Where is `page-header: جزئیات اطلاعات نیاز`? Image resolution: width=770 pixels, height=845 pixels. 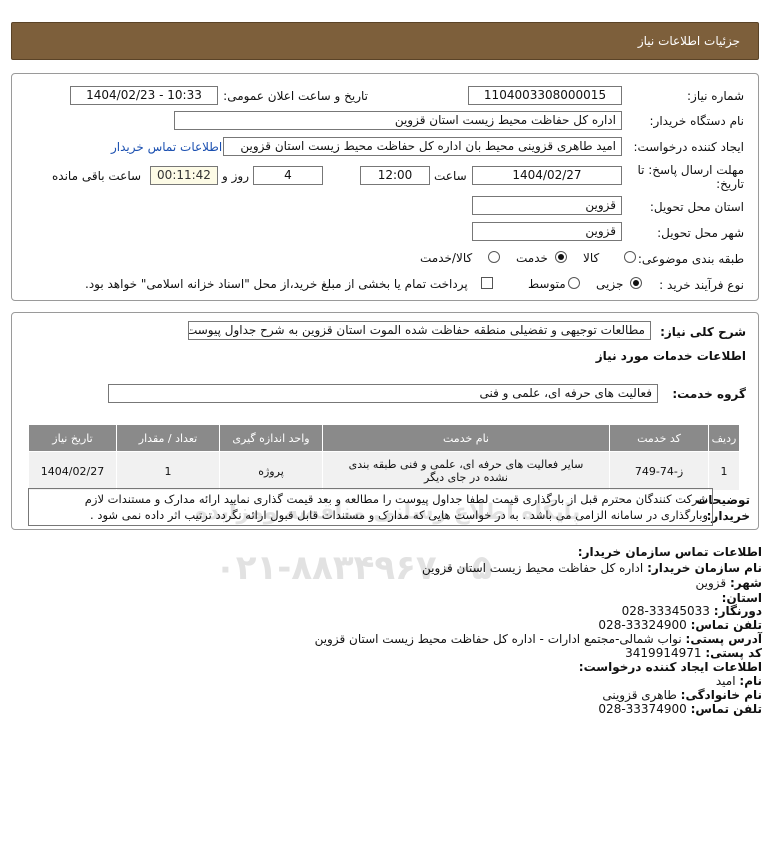
page-header: جزئیات اطلاعات نیاز is located at coordinates (385, 41).